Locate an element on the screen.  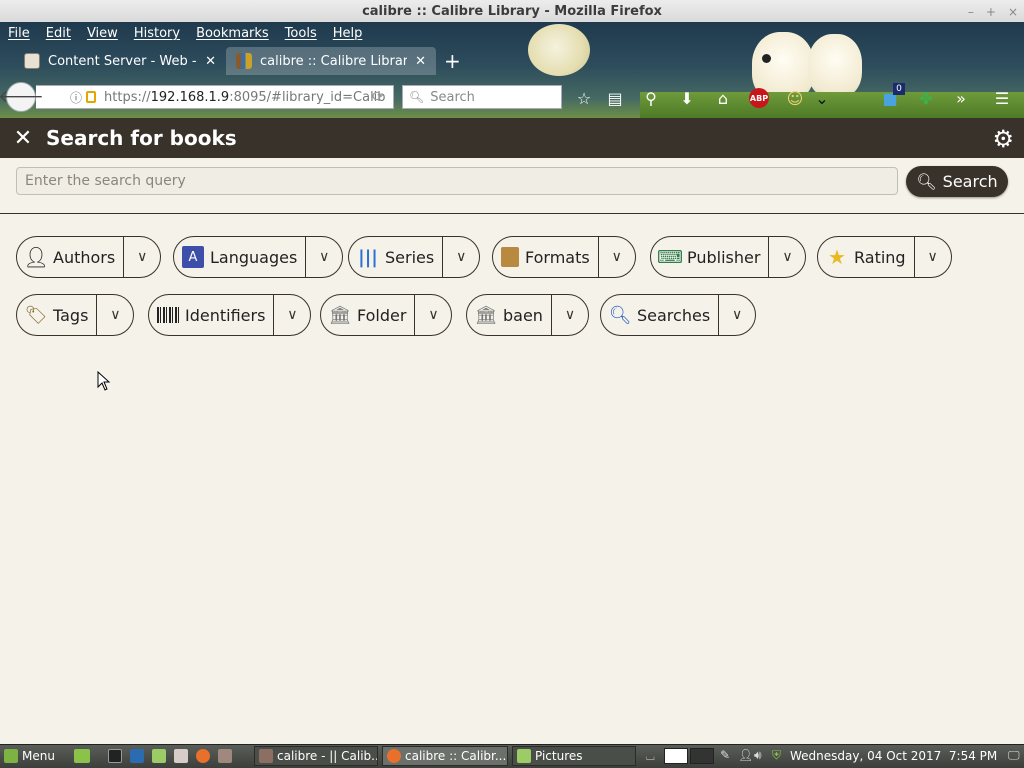
maximize-button: + is located at coordinates (991, 12).